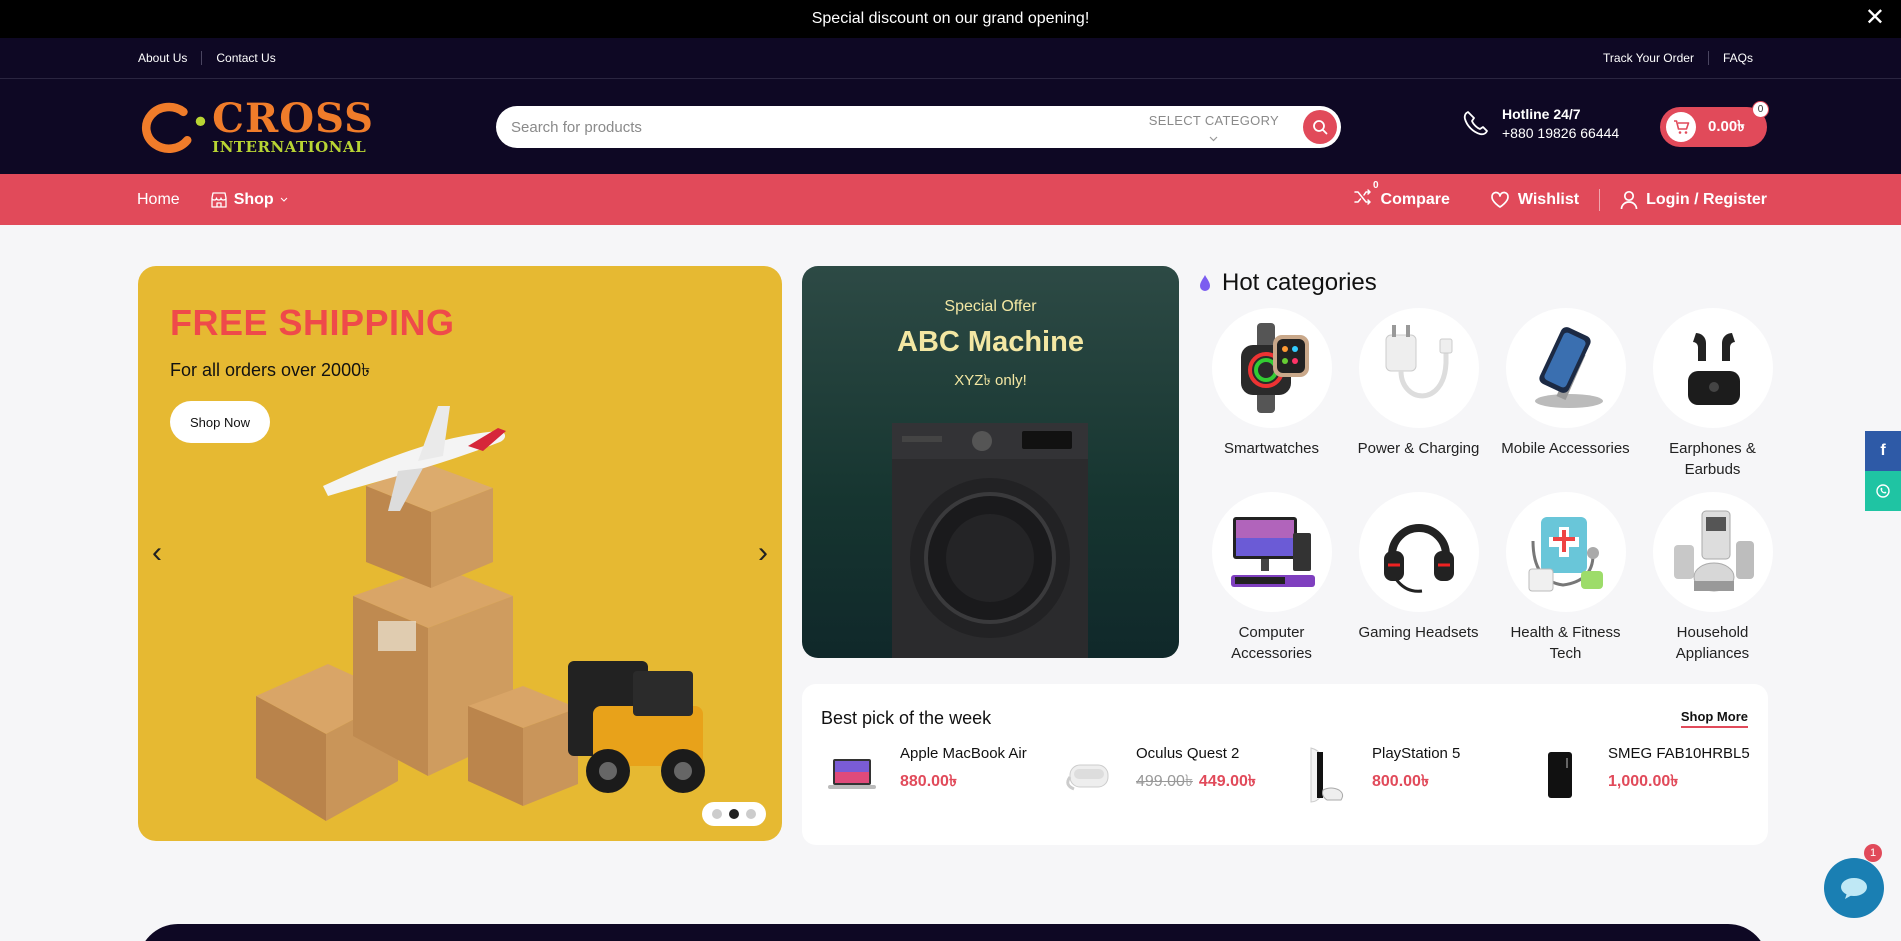 This screenshot has width=1901, height=941. Describe the element at coordinates (953, 932) in the screenshot. I see `footer-section-edge` at that location.